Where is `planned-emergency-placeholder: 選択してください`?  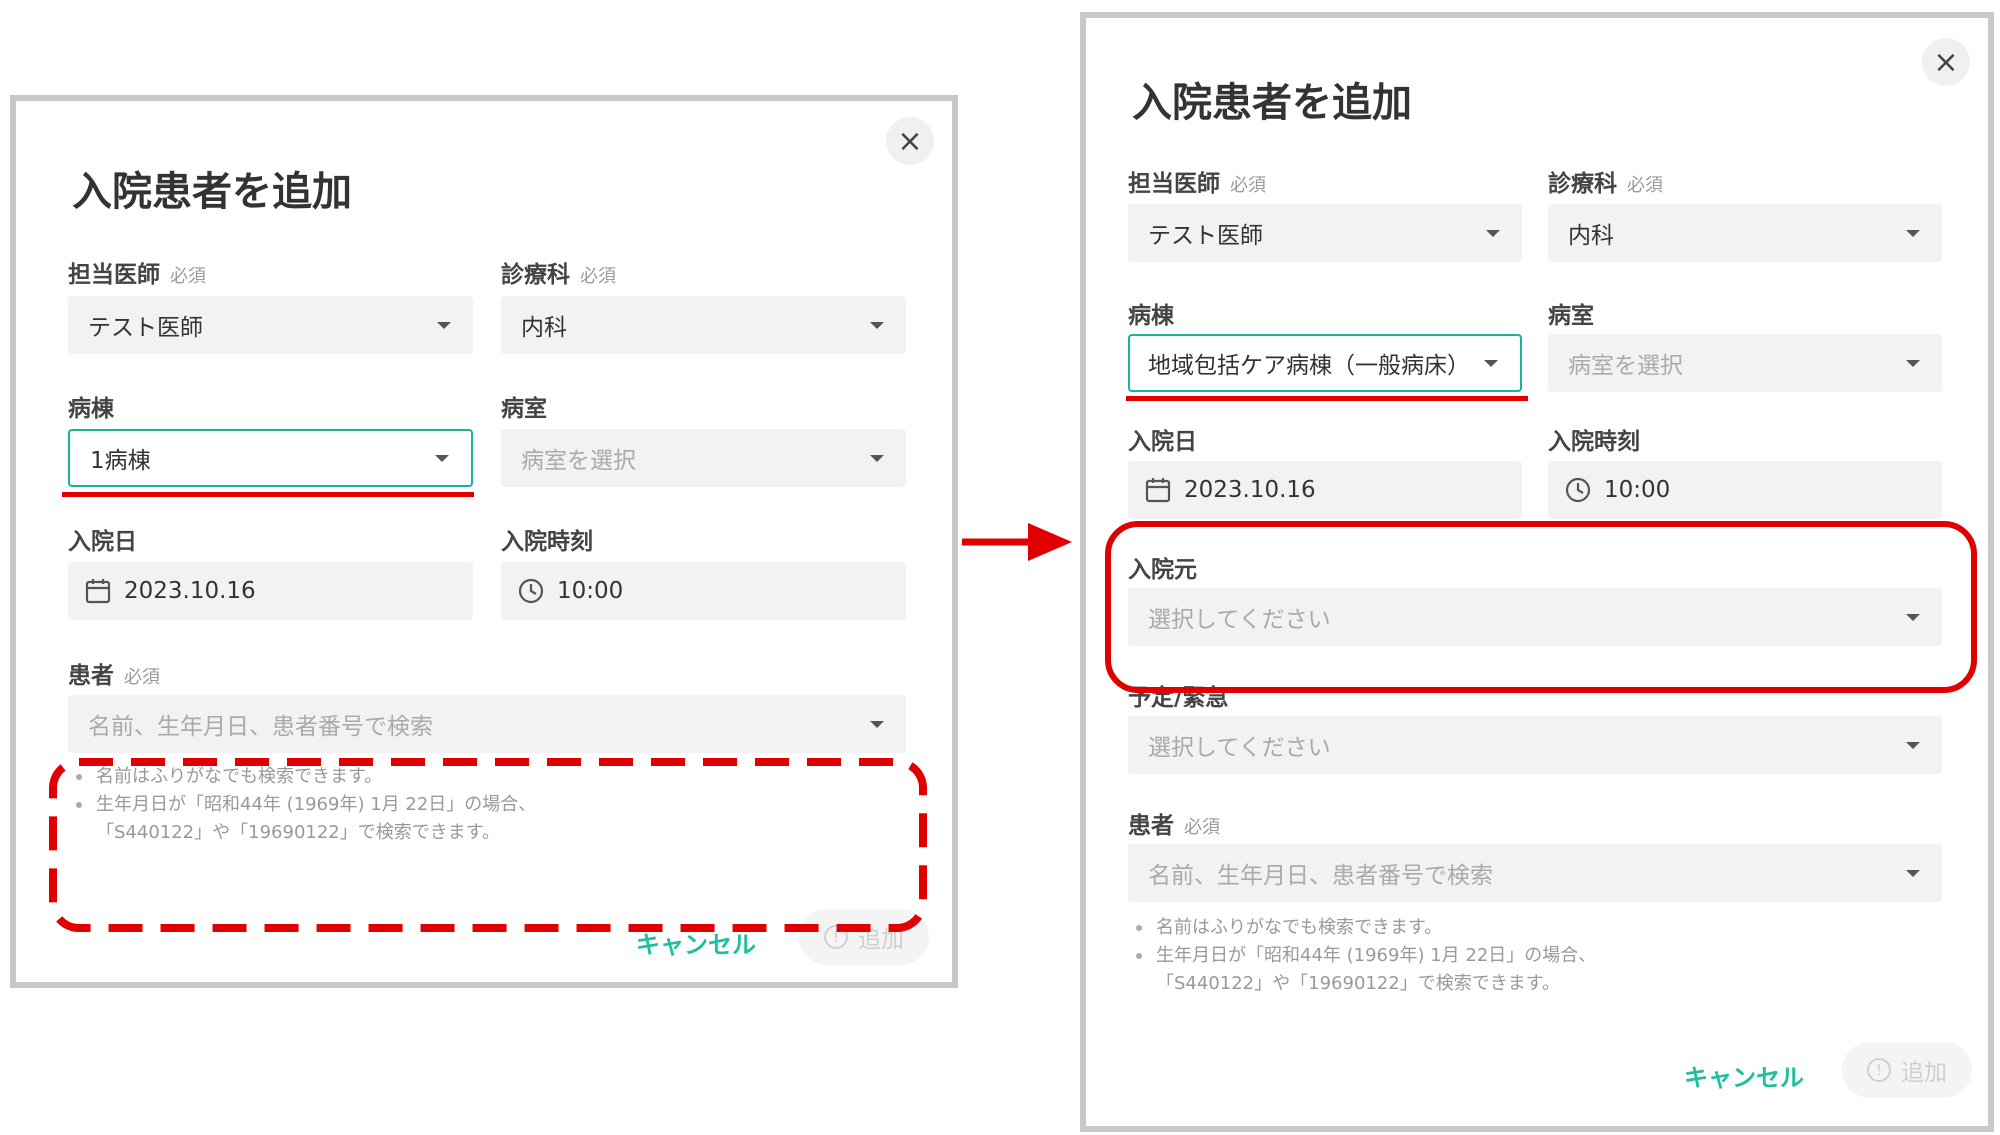
planned-emergency-placeholder: 選択してください is located at coordinates (1239, 748).